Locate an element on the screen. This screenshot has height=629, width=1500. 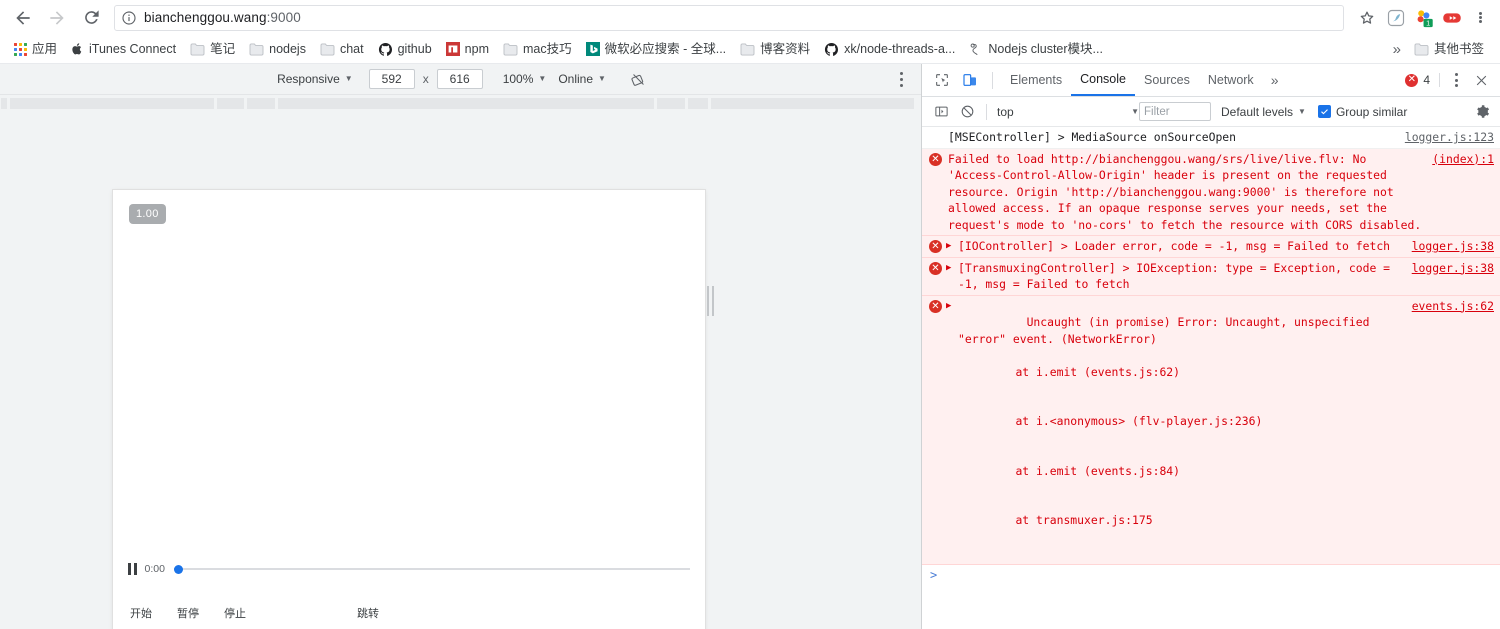
address-bar-text: bianchenggou.wang:9000 is located at coordinates (222, 17).